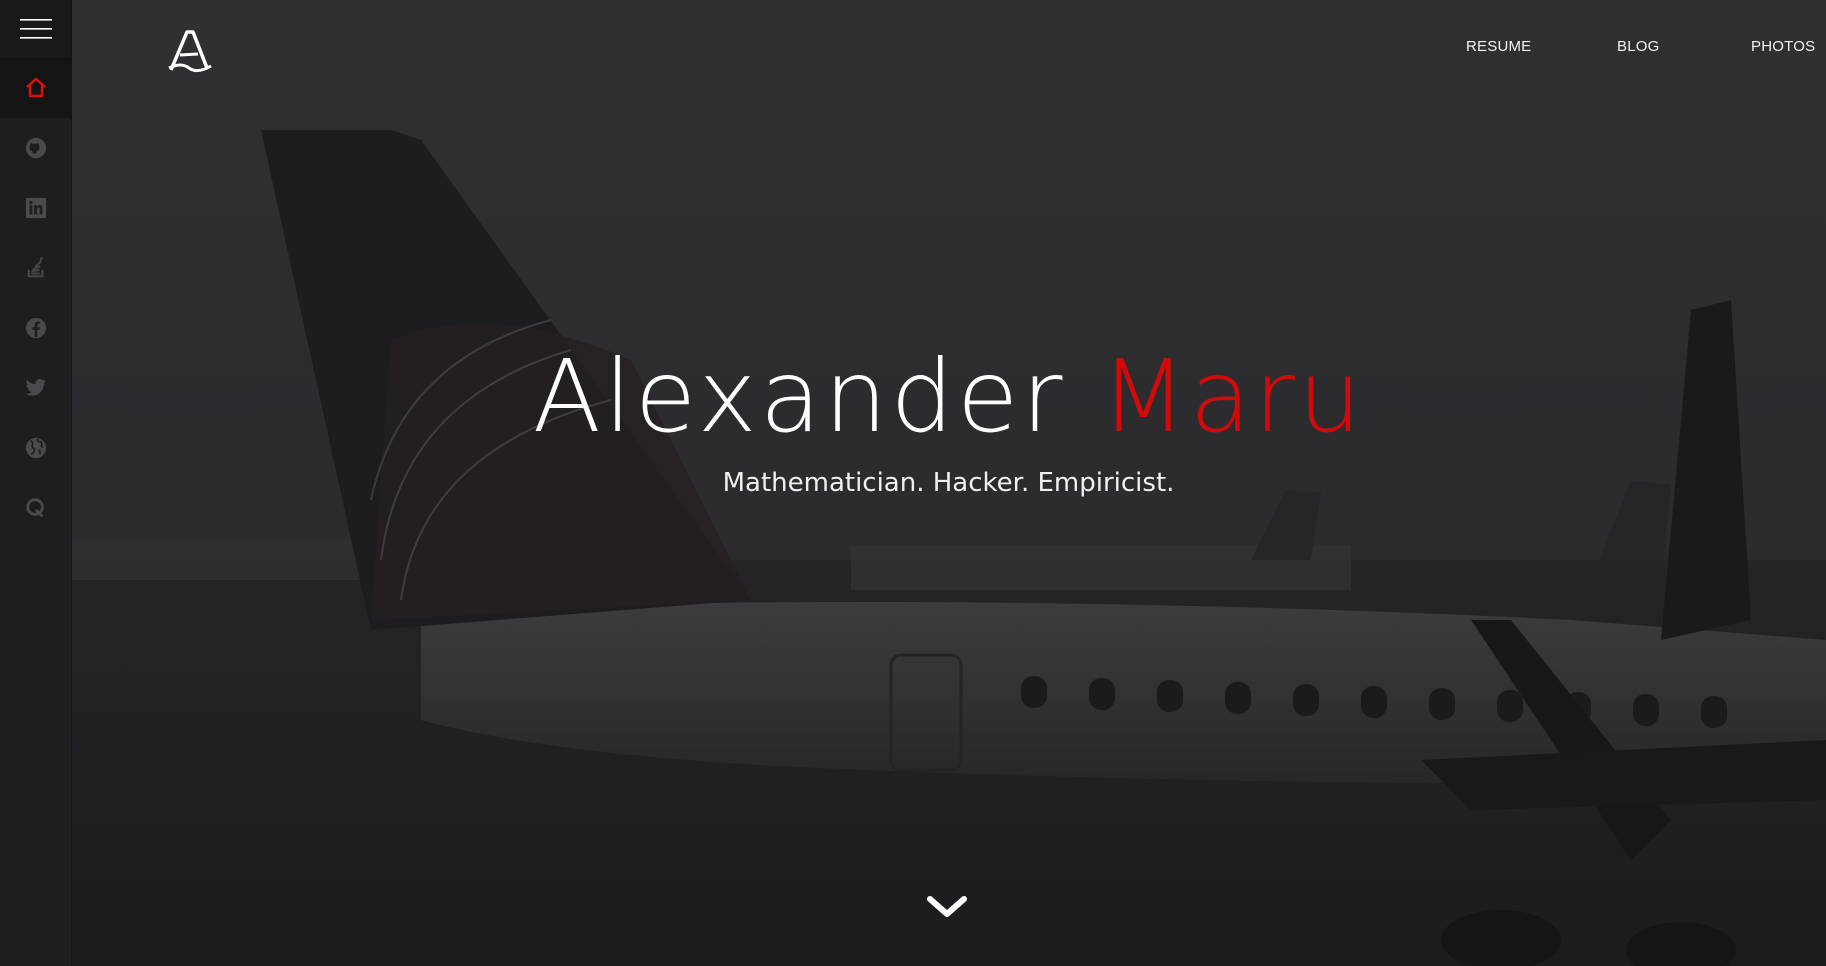 This screenshot has width=1826, height=966. I want to click on github-icon, so click(35, 148).